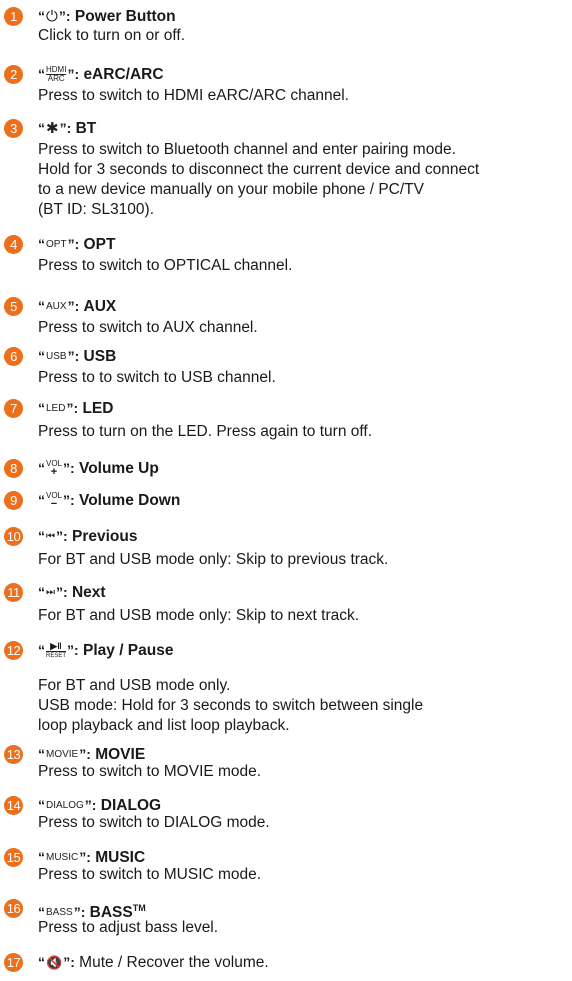 The height and width of the screenshot is (981, 572). What do you see at coordinates (125, 16) in the screenshot?
I see `entry-title: Power Button` at bounding box center [125, 16].